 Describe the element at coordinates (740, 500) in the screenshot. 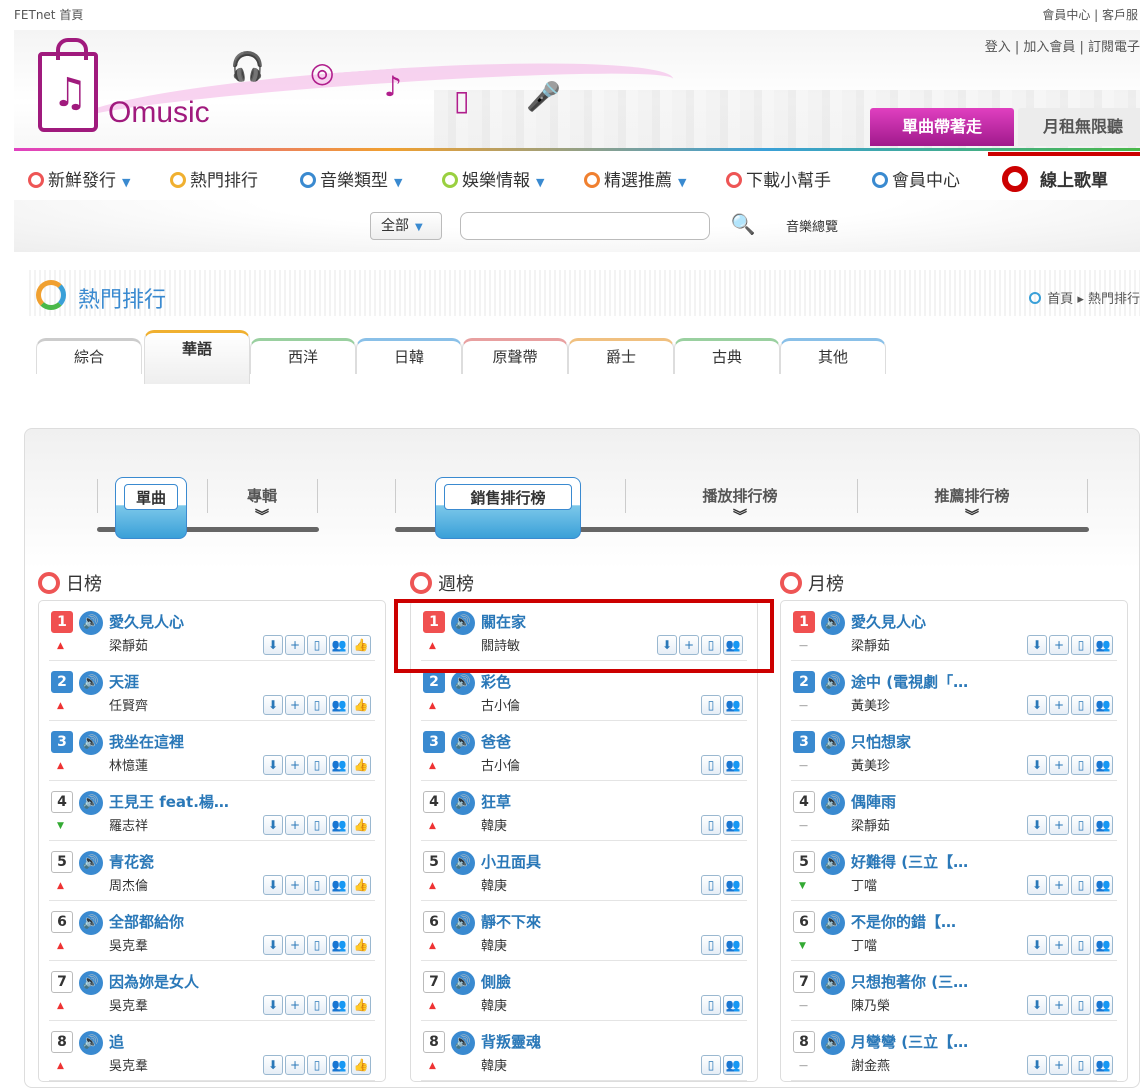

I see `tab-play-chart: 播放排行榜 ︾` at that location.